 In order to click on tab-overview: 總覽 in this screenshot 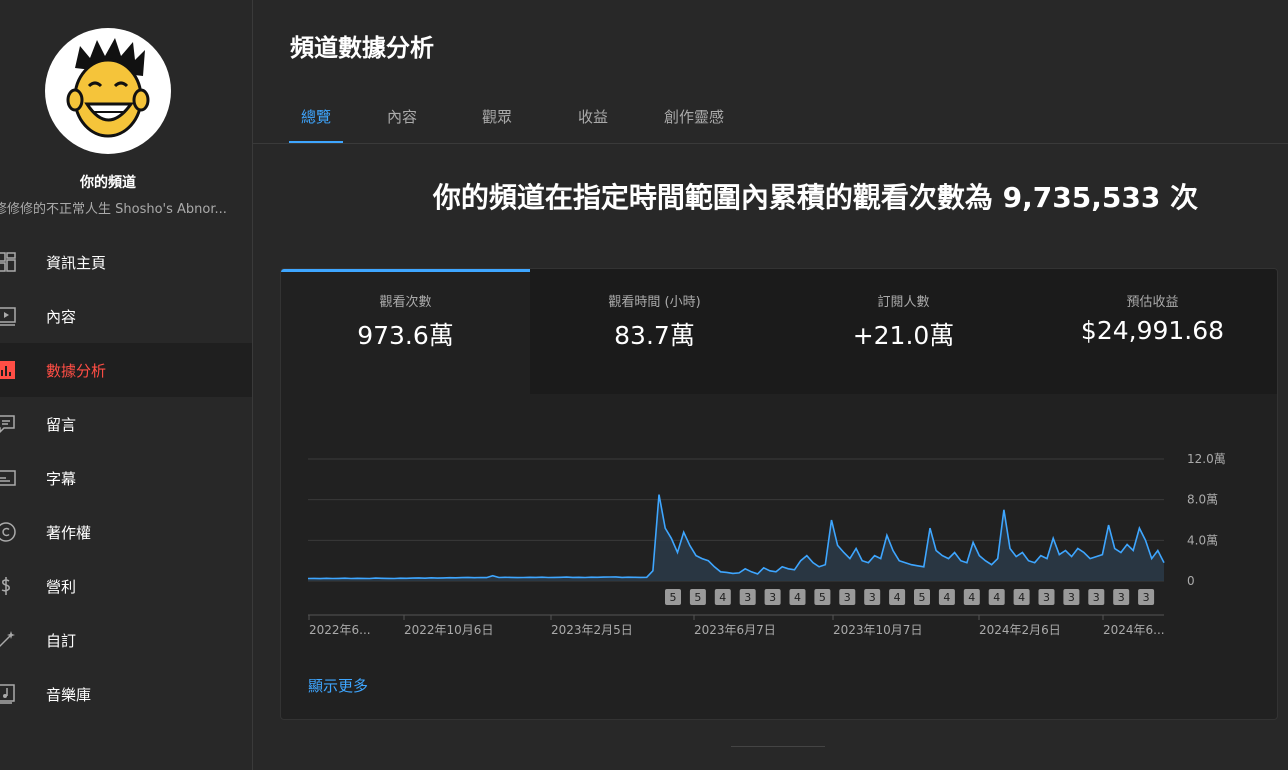, I will do `click(316, 120)`.